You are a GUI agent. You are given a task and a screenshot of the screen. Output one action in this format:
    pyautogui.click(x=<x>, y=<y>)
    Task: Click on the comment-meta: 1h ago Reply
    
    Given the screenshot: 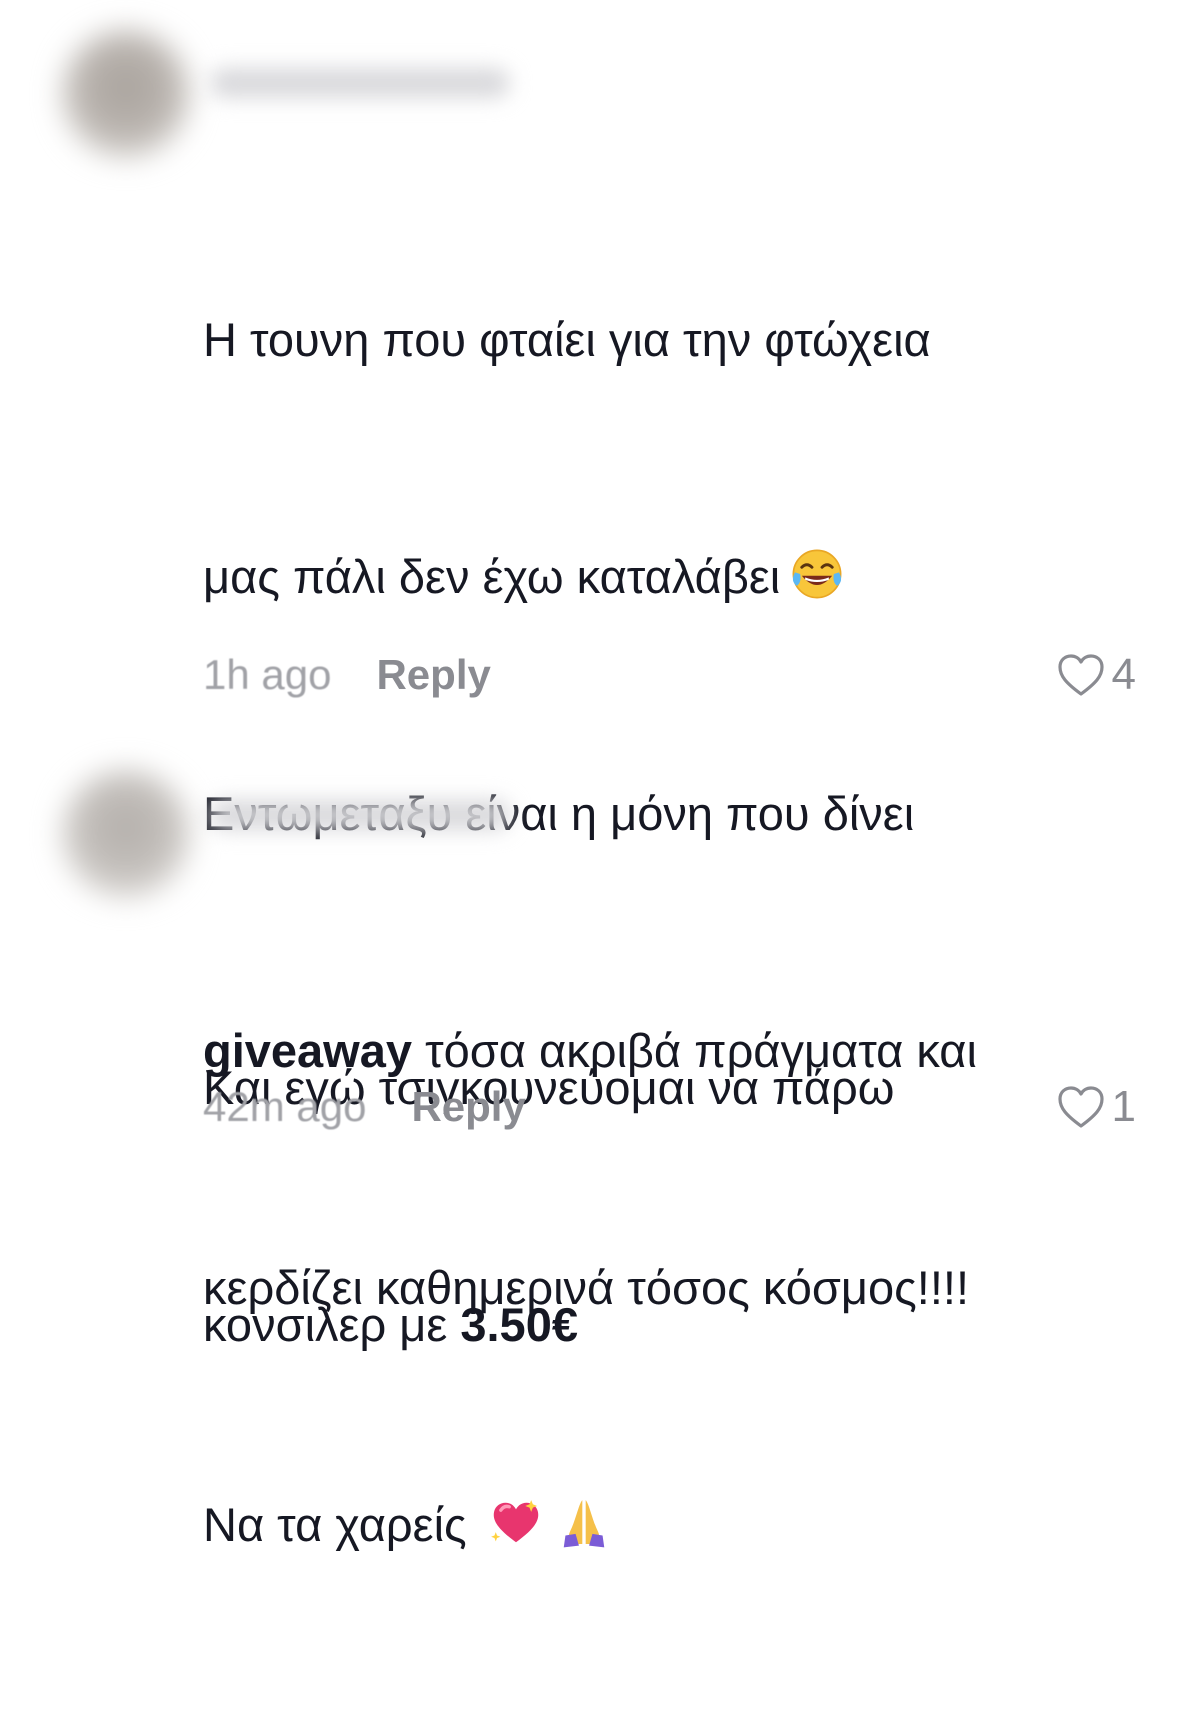 What is the action you would take?
    pyautogui.click(x=347, y=675)
    